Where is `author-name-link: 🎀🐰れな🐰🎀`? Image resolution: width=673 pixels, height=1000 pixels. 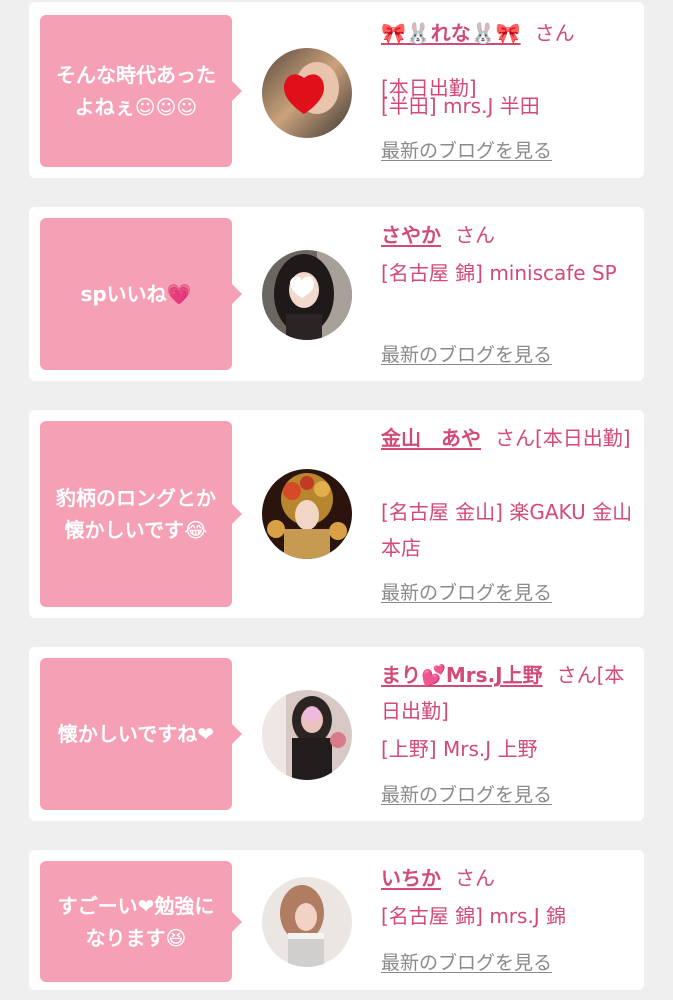
author-name-link: 🎀🐰れな🐰🎀 is located at coordinates (451, 33).